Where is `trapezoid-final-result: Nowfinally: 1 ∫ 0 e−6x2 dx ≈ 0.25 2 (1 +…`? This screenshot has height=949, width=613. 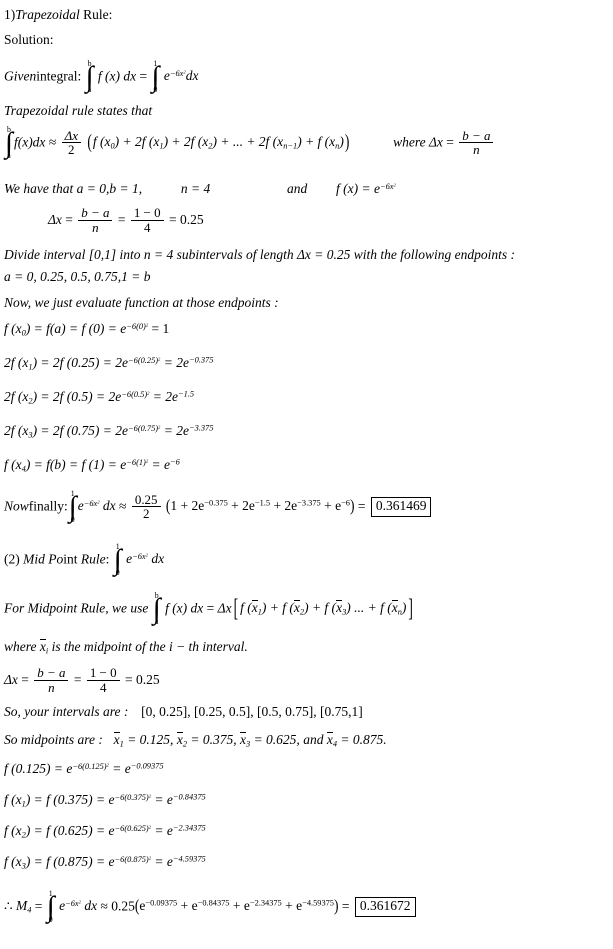 trapezoid-final-result: Nowfinally: 1 ∫ 0 e−6x2 dx ≈ 0.25 2 (1 +… is located at coordinates (218, 507).